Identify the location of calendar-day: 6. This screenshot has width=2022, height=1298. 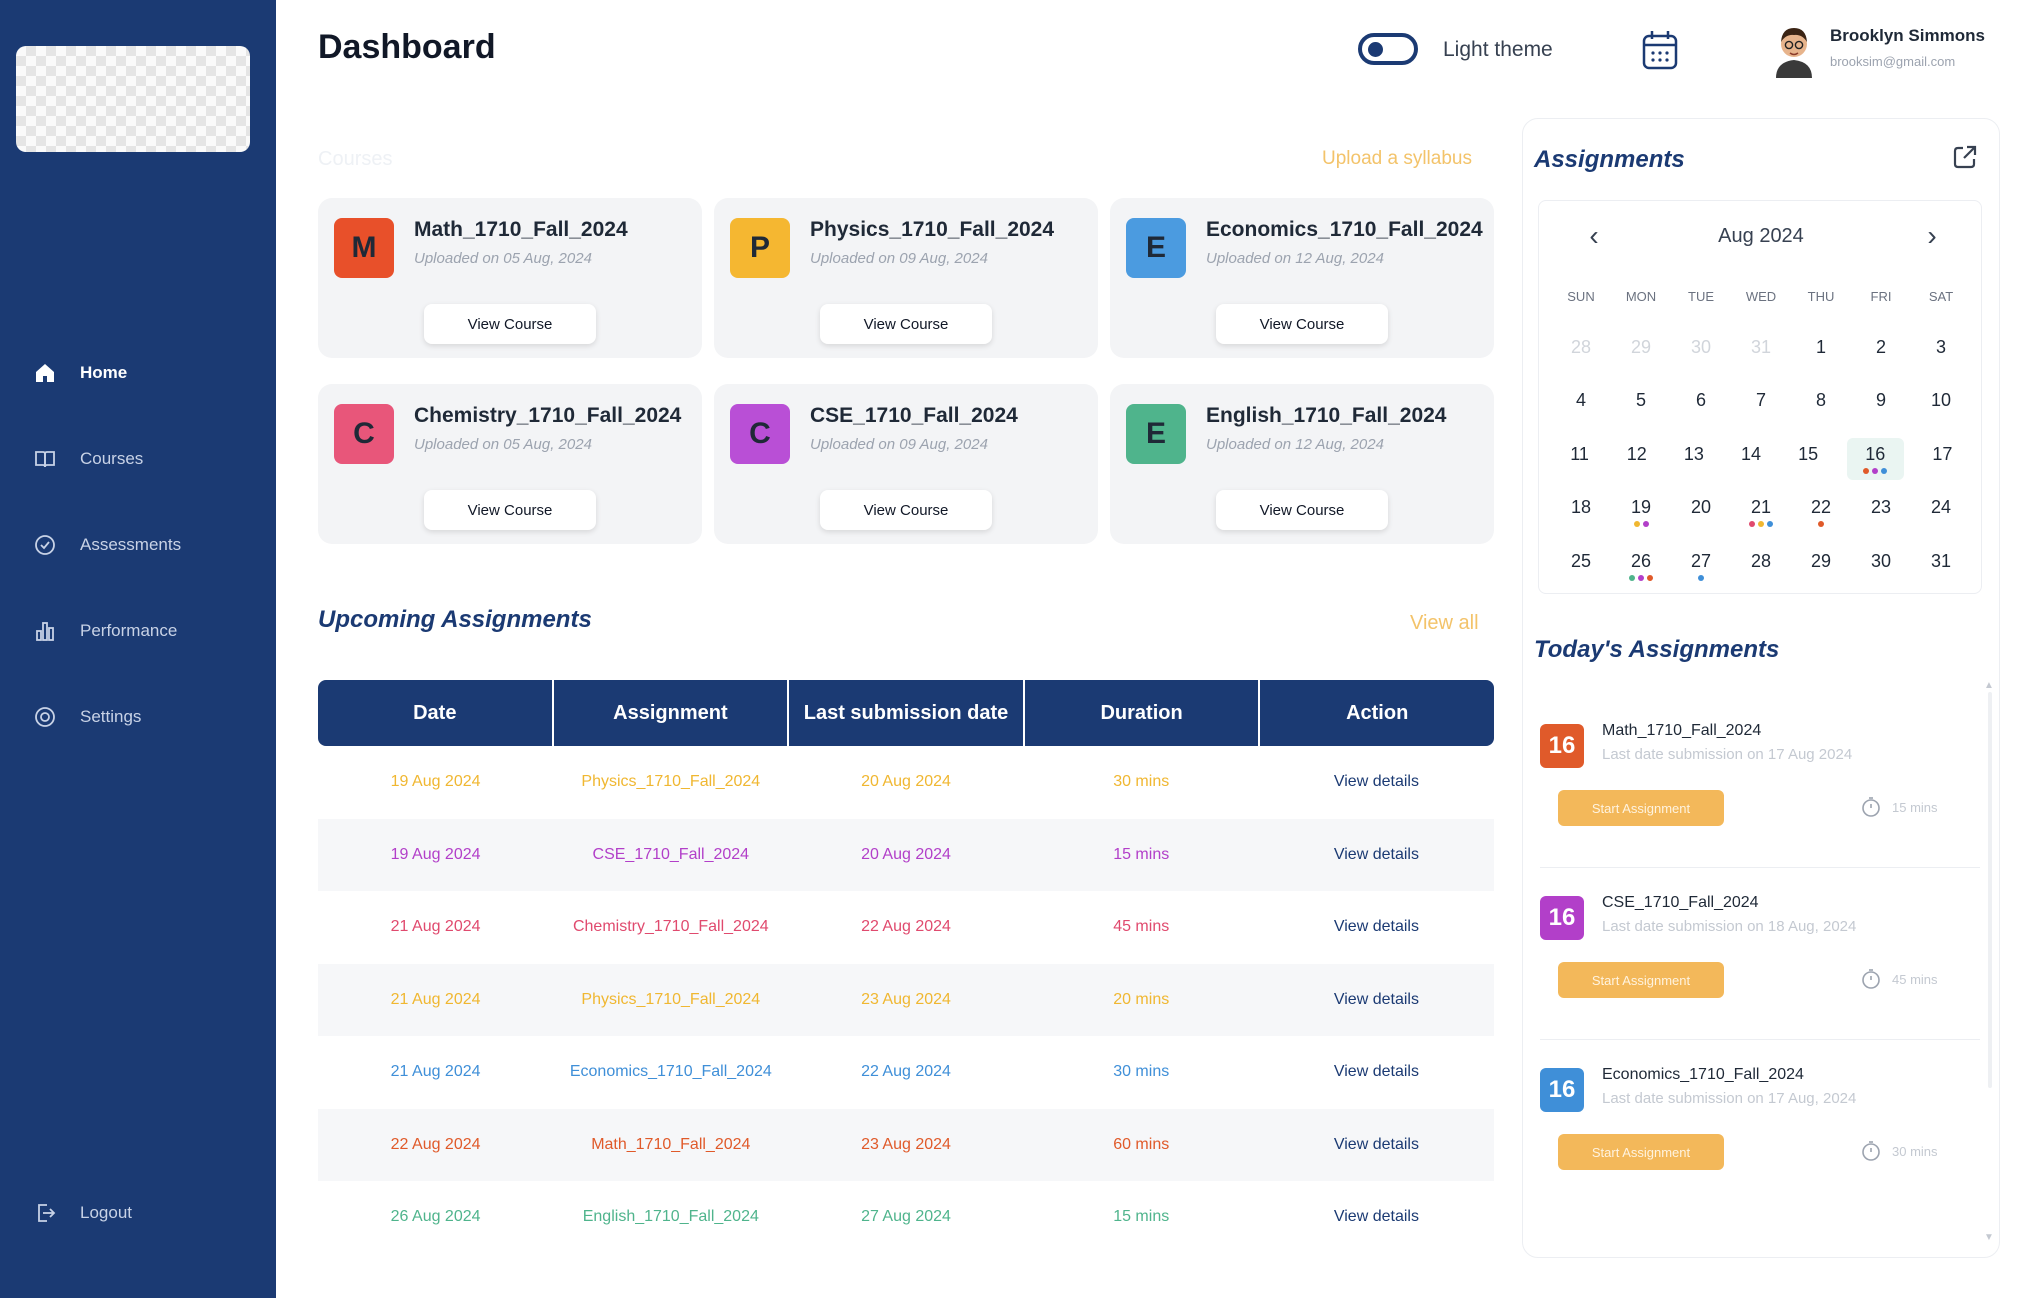
(1701, 406).